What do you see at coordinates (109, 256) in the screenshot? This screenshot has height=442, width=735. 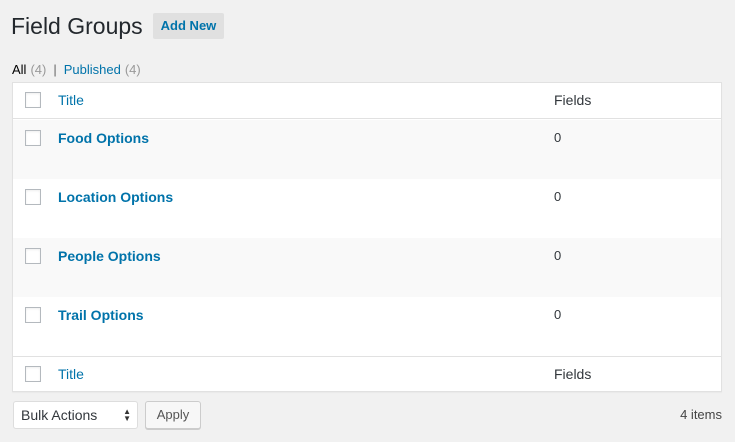 I see `row-title-link: People Options` at bounding box center [109, 256].